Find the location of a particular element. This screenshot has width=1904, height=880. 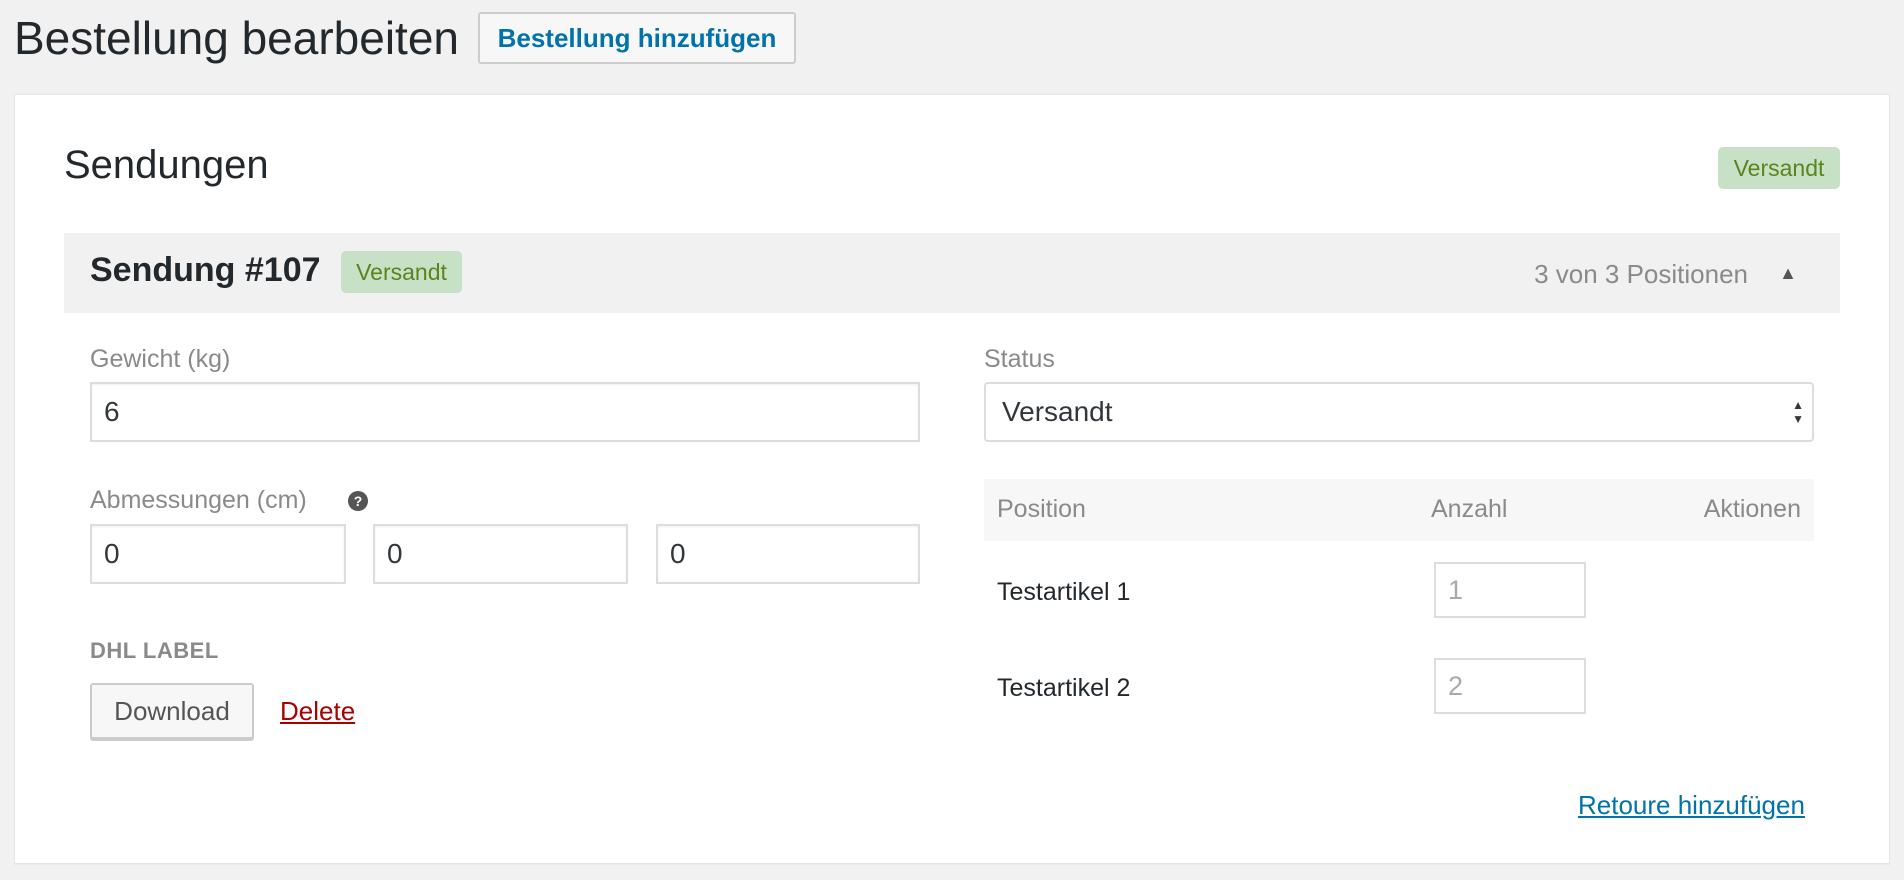

weight-input: 6 is located at coordinates (505, 412).